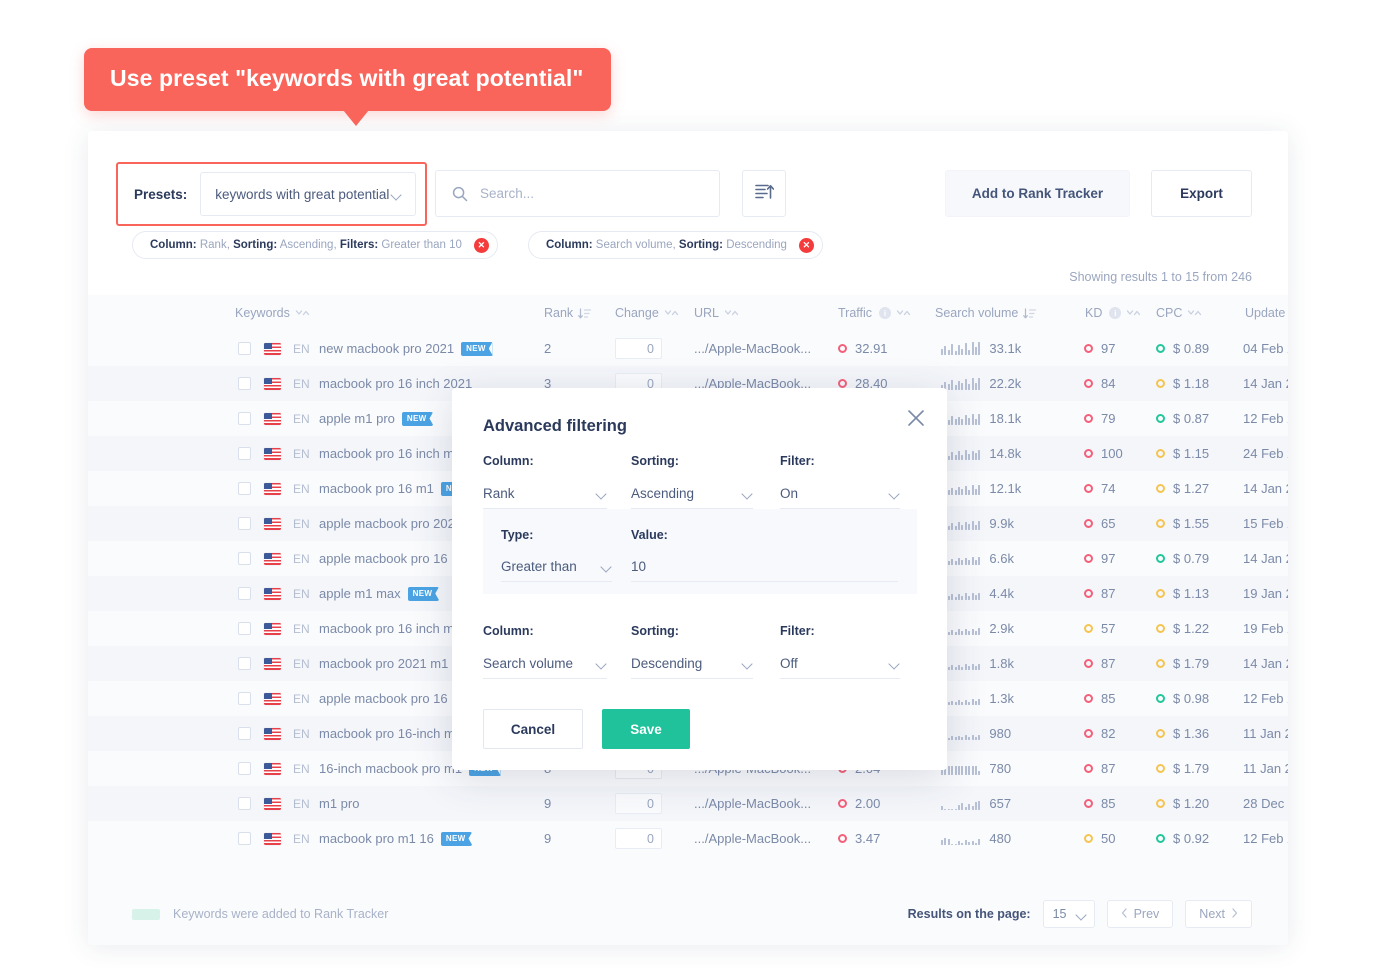 Image resolution: width=1382 pixels, height=968 pixels. I want to click on row-keyword: apple macbook pro 16 m1, so click(394, 558).